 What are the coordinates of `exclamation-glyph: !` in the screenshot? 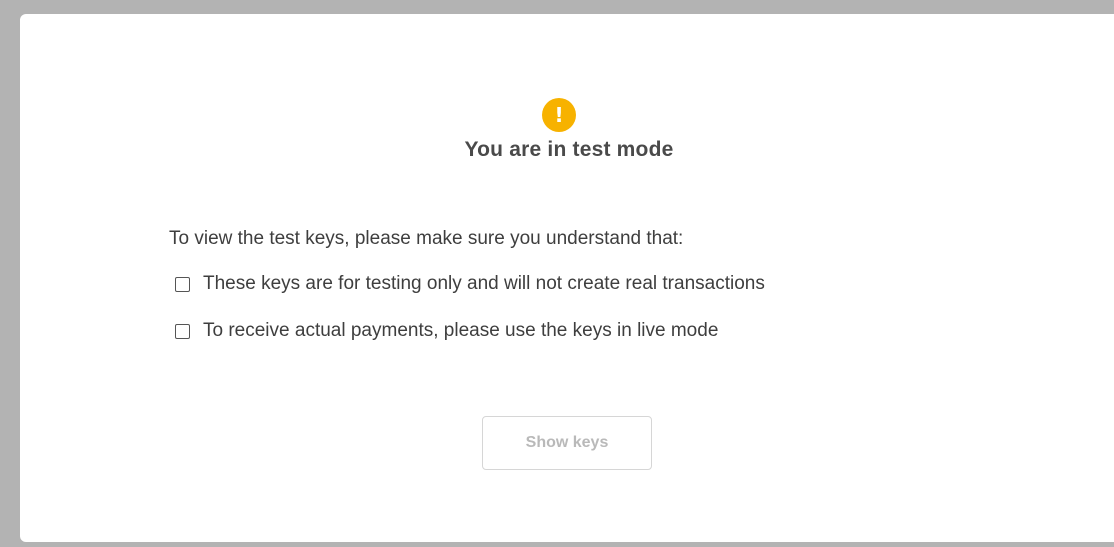 It's located at (559, 115).